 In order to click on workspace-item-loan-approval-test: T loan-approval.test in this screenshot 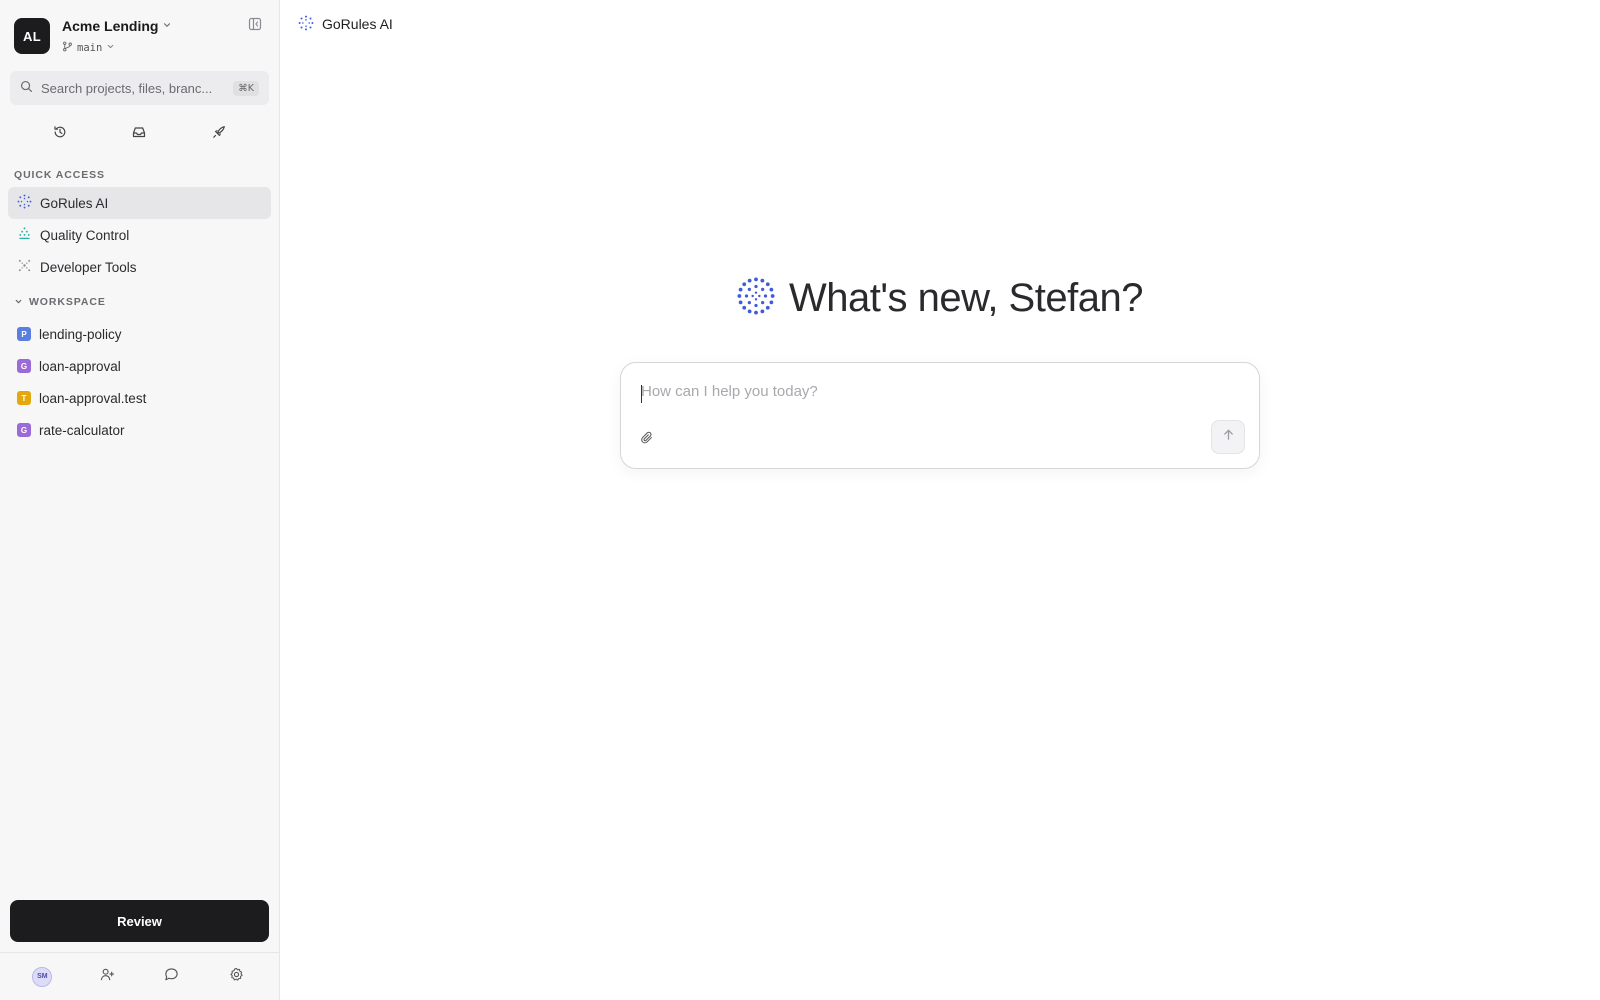, I will do `click(139, 398)`.